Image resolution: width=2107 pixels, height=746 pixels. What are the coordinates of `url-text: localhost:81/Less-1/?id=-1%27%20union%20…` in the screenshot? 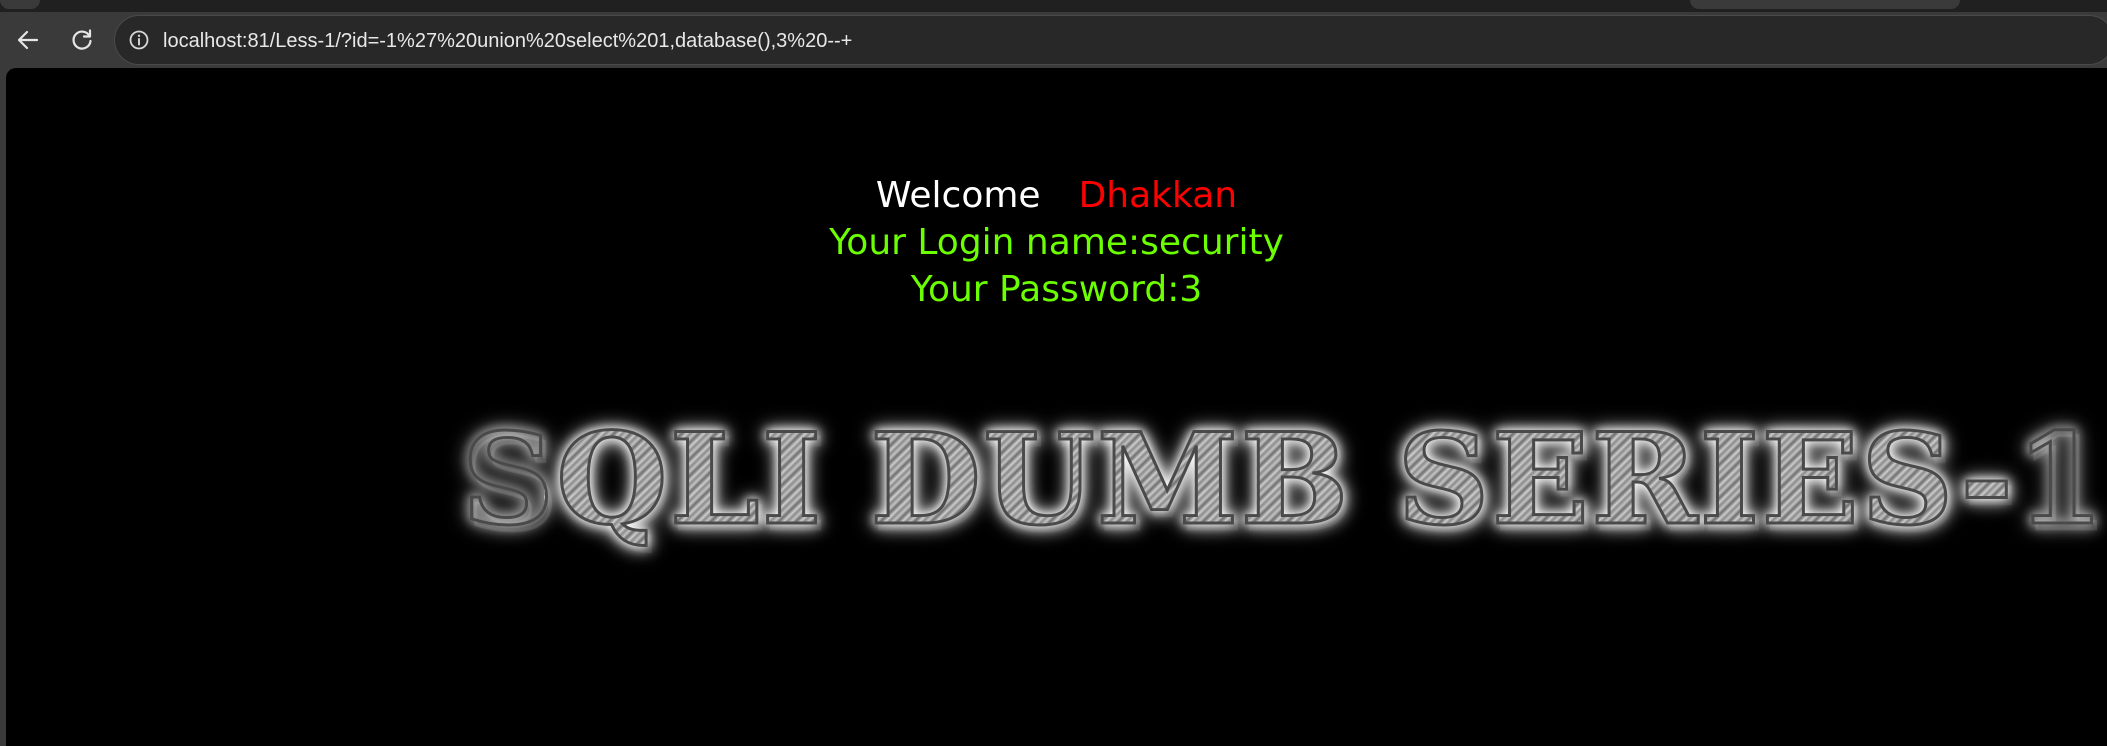 It's located at (507, 41).